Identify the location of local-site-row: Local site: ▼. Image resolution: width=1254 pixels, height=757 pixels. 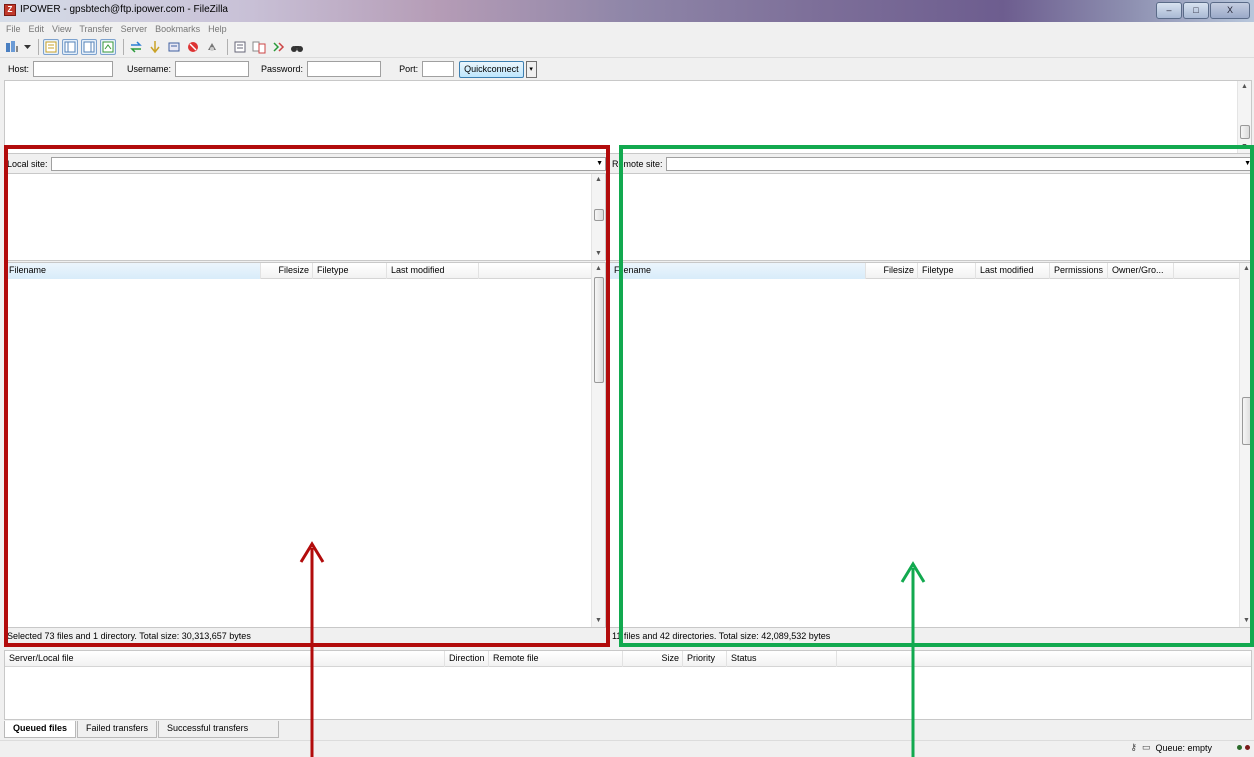
(305, 164).